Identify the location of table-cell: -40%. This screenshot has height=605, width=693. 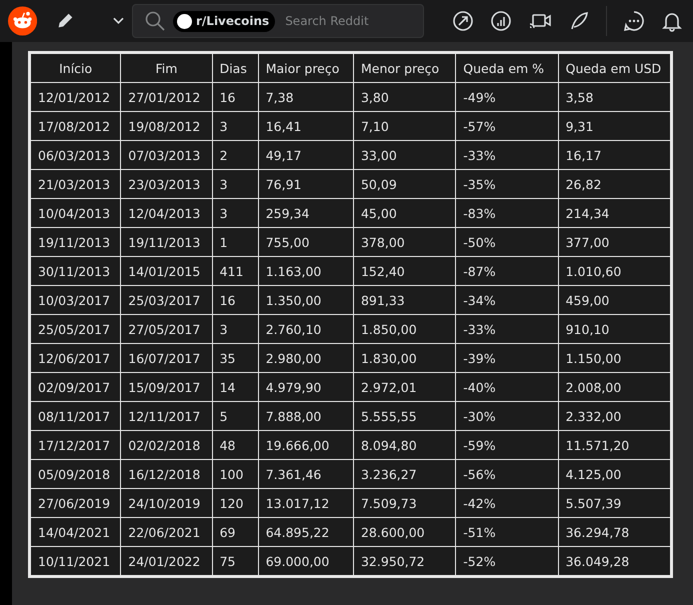
(507, 387).